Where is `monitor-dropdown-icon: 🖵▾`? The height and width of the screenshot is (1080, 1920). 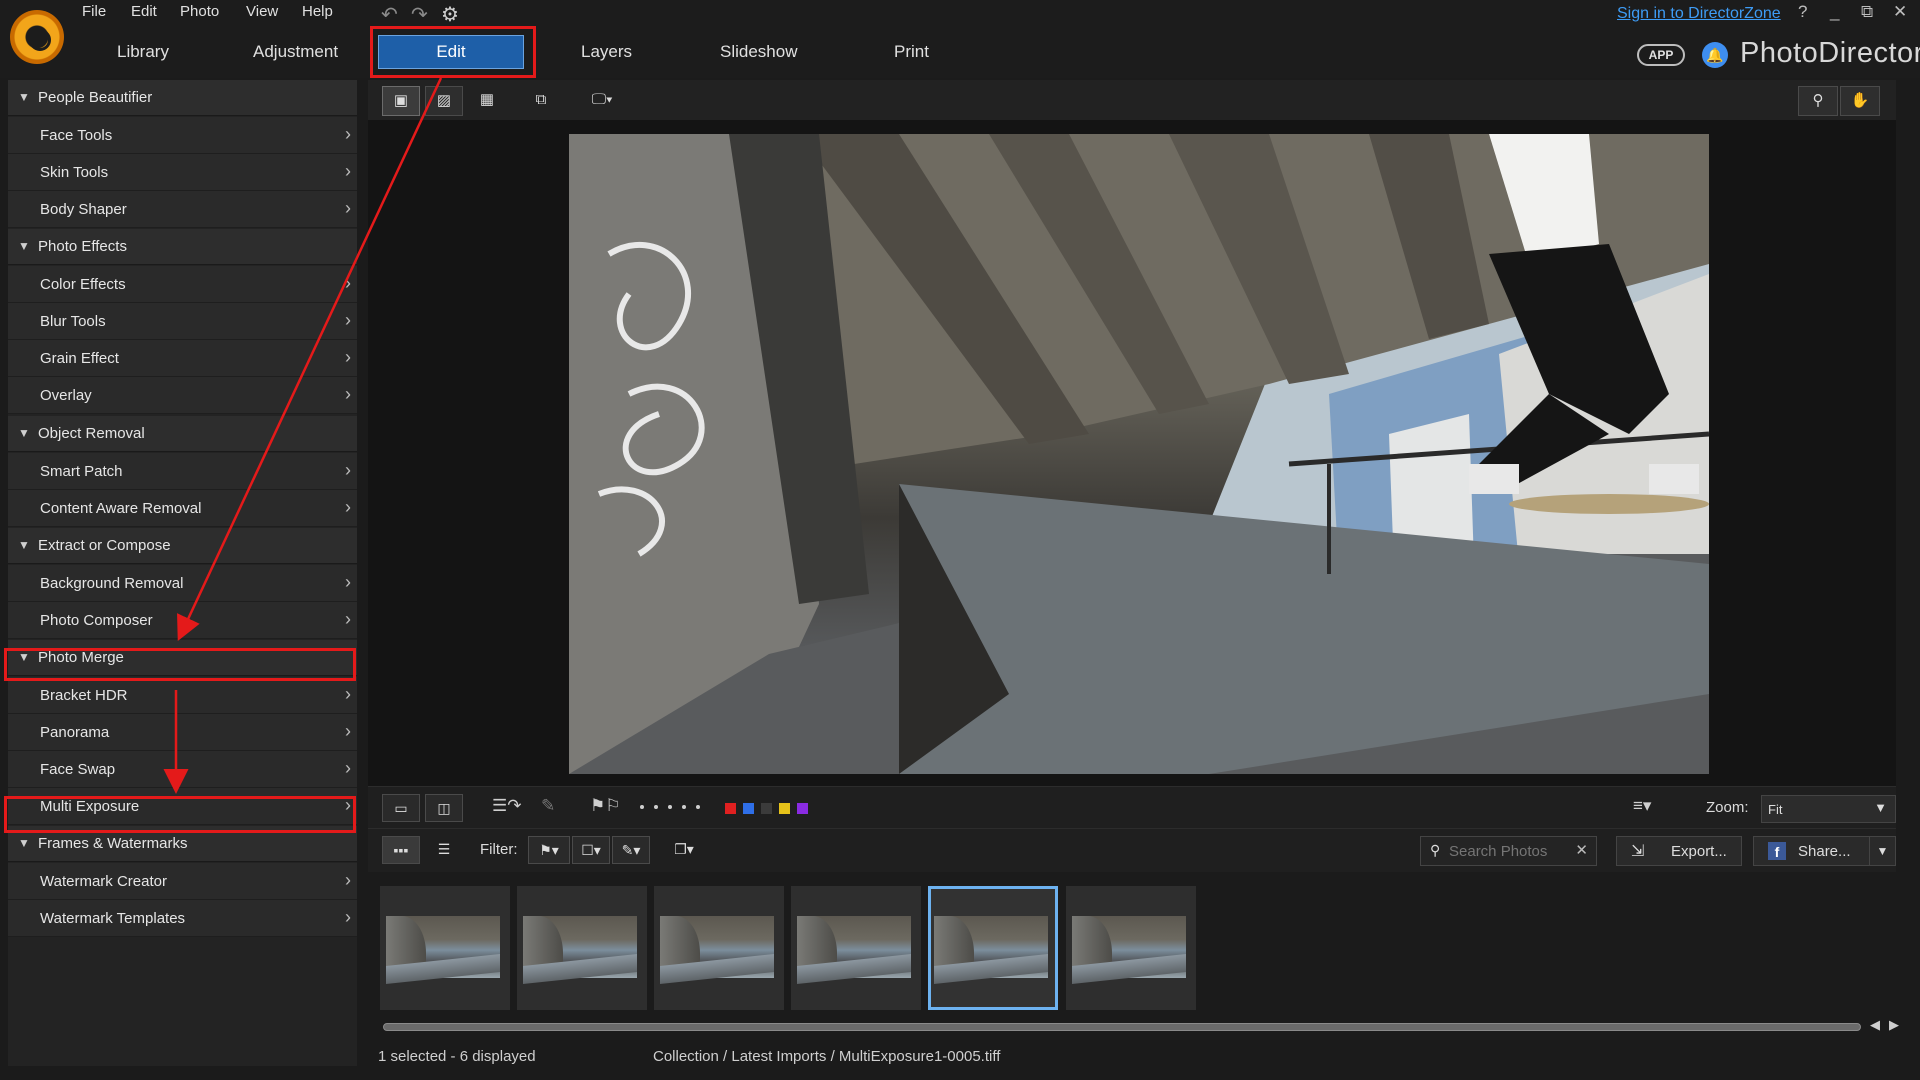
monitor-dropdown-icon: 🖵▾ is located at coordinates (602, 101).